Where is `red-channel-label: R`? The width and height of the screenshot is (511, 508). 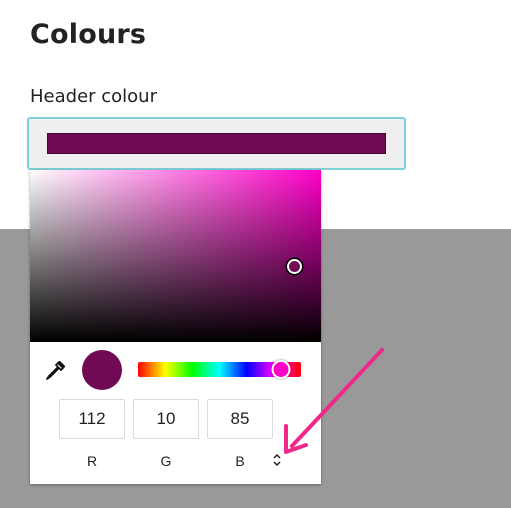
red-channel-label: R is located at coordinates (92, 461).